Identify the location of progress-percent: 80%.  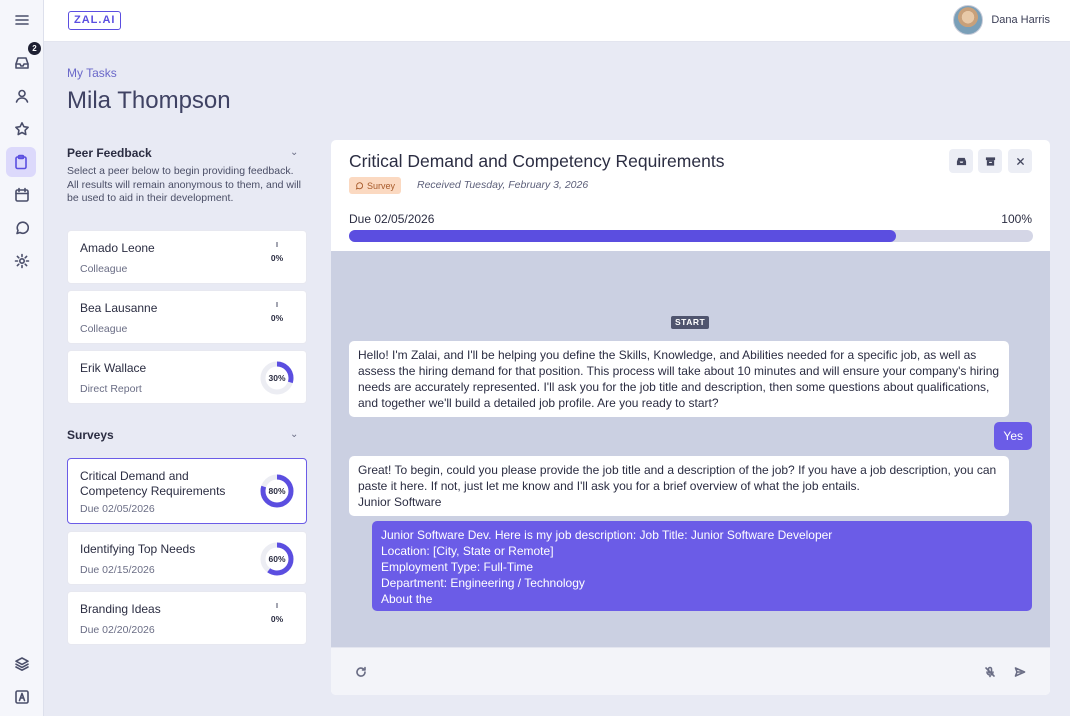
(277, 491).